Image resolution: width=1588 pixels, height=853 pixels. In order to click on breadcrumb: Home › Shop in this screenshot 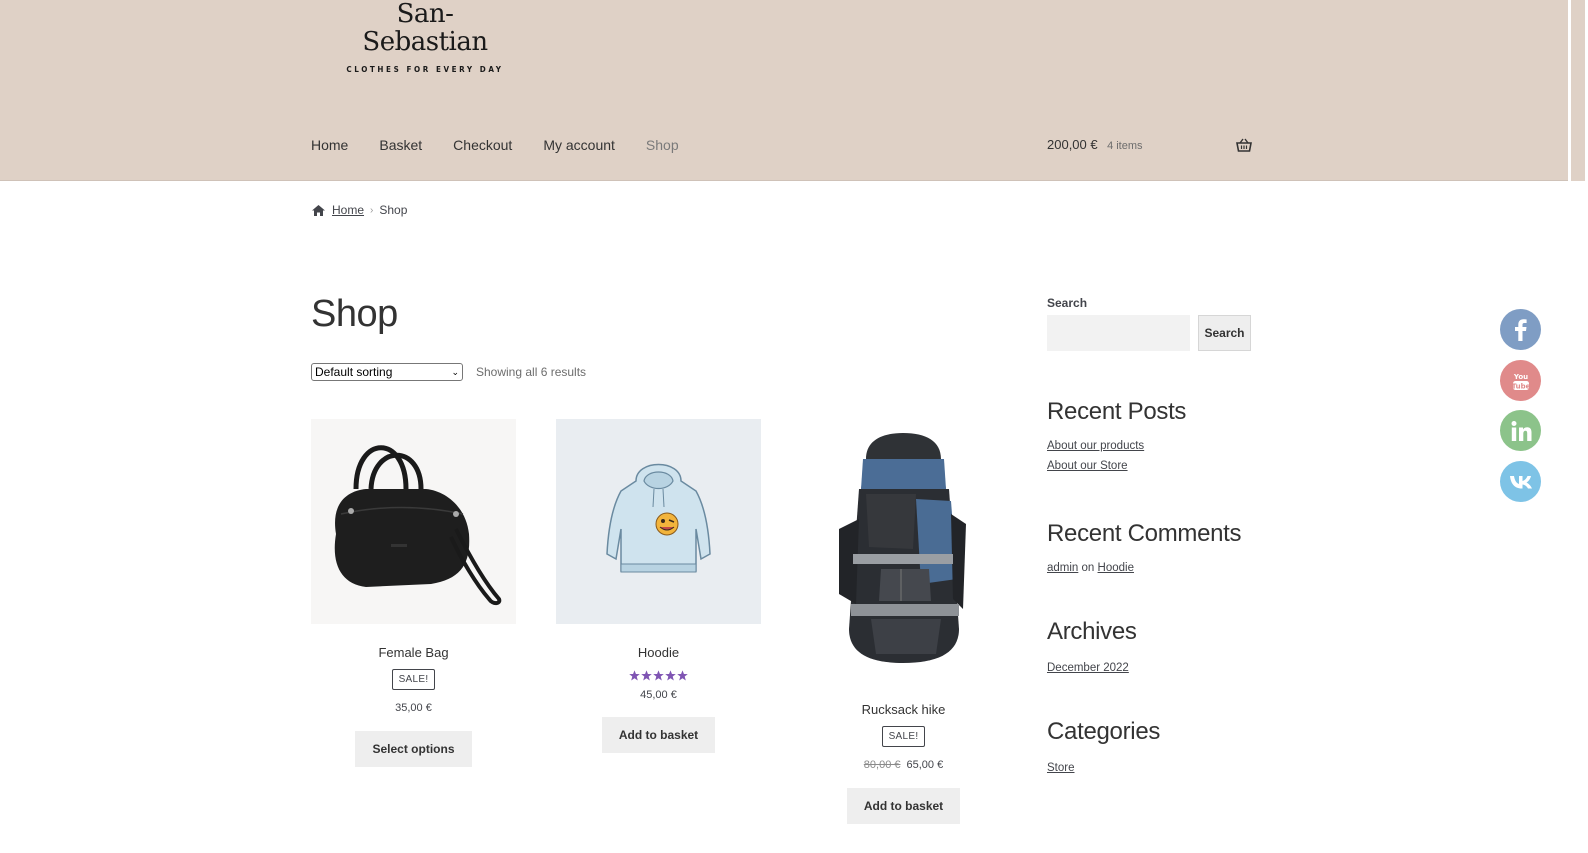, I will do `click(359, 210)`.